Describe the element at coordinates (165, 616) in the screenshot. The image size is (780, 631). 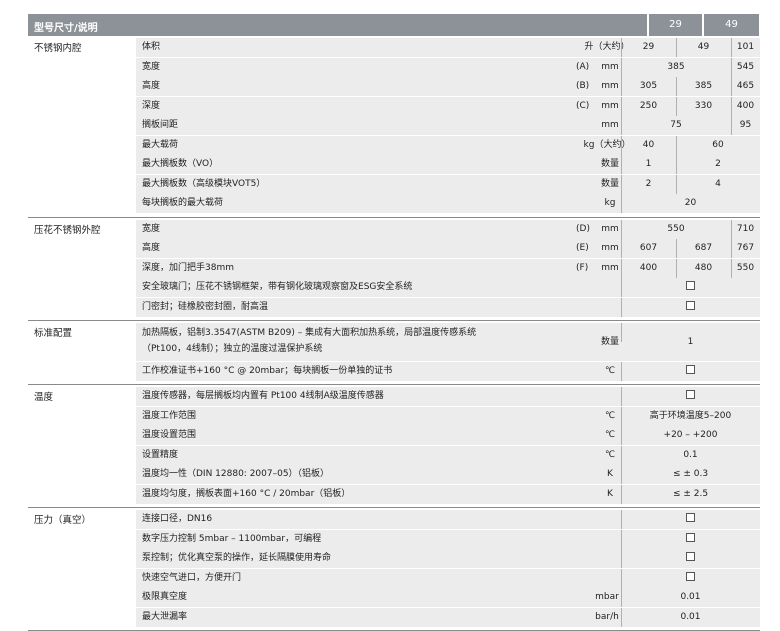
I see `row-label: 最大泄漏率` at that location.